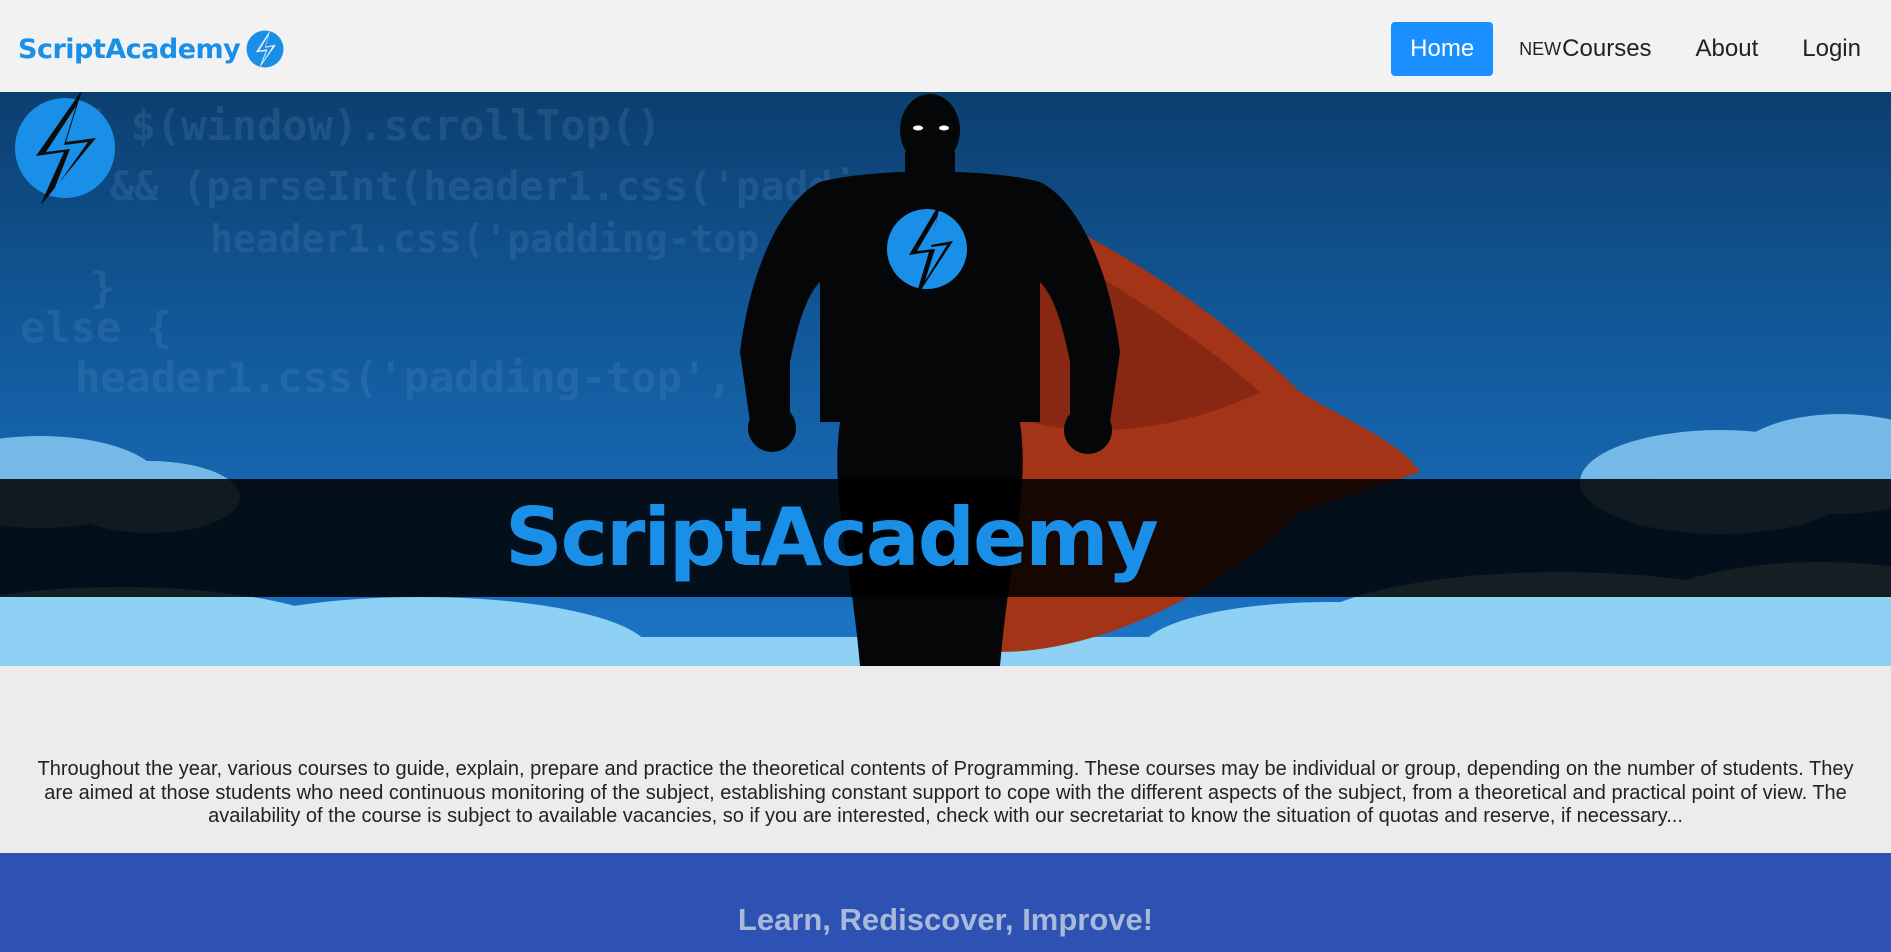  What do you see at coordinates (832, 537) in the screenshot?
I see `hero-title: ScriptAcademy` at bounding box center [832, 537].